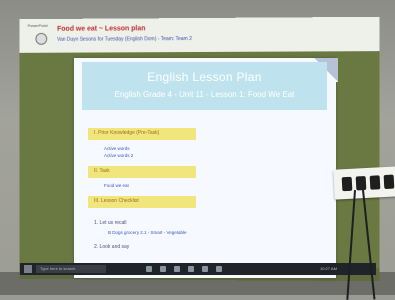  What do you see at coordinates (38, 25) in the screenshot?
I see `app-menu-label: PowerPoint` at bounding box center [38, 25].